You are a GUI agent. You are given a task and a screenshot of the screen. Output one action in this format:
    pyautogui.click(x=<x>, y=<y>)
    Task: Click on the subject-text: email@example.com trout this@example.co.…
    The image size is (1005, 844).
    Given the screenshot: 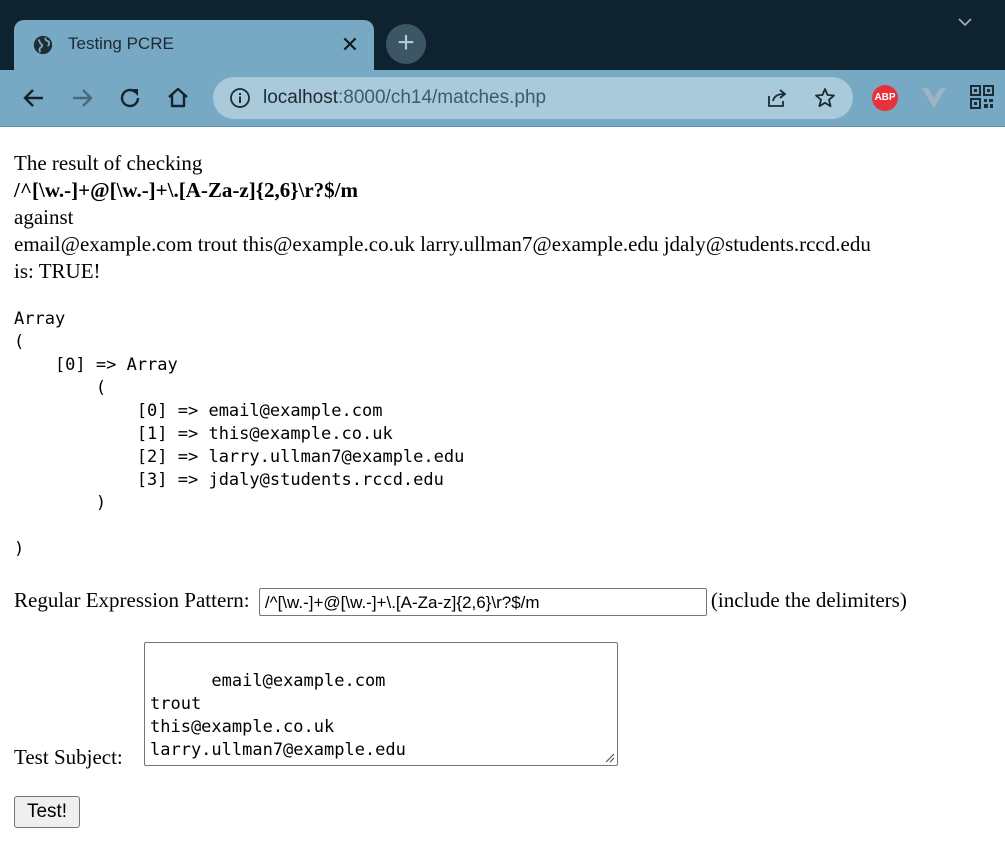 What is the action you would take?
    pyautogui.click(x=442, y=244)
    